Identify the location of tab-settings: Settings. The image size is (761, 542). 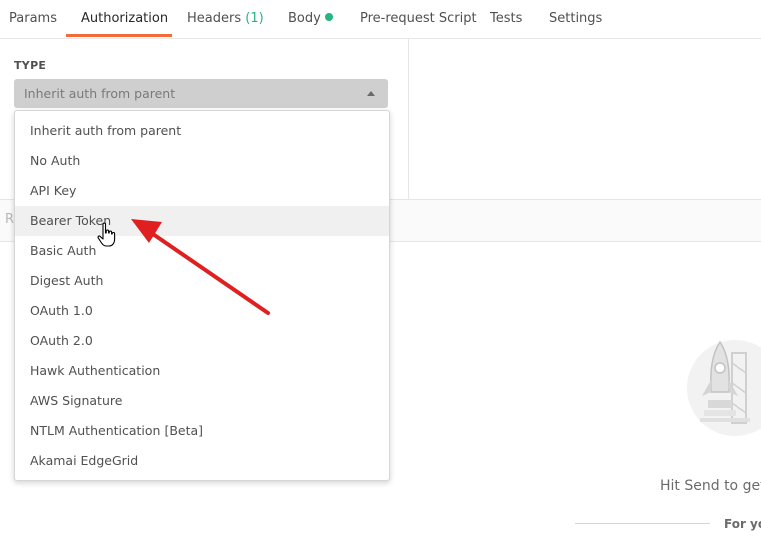
(575, 19).